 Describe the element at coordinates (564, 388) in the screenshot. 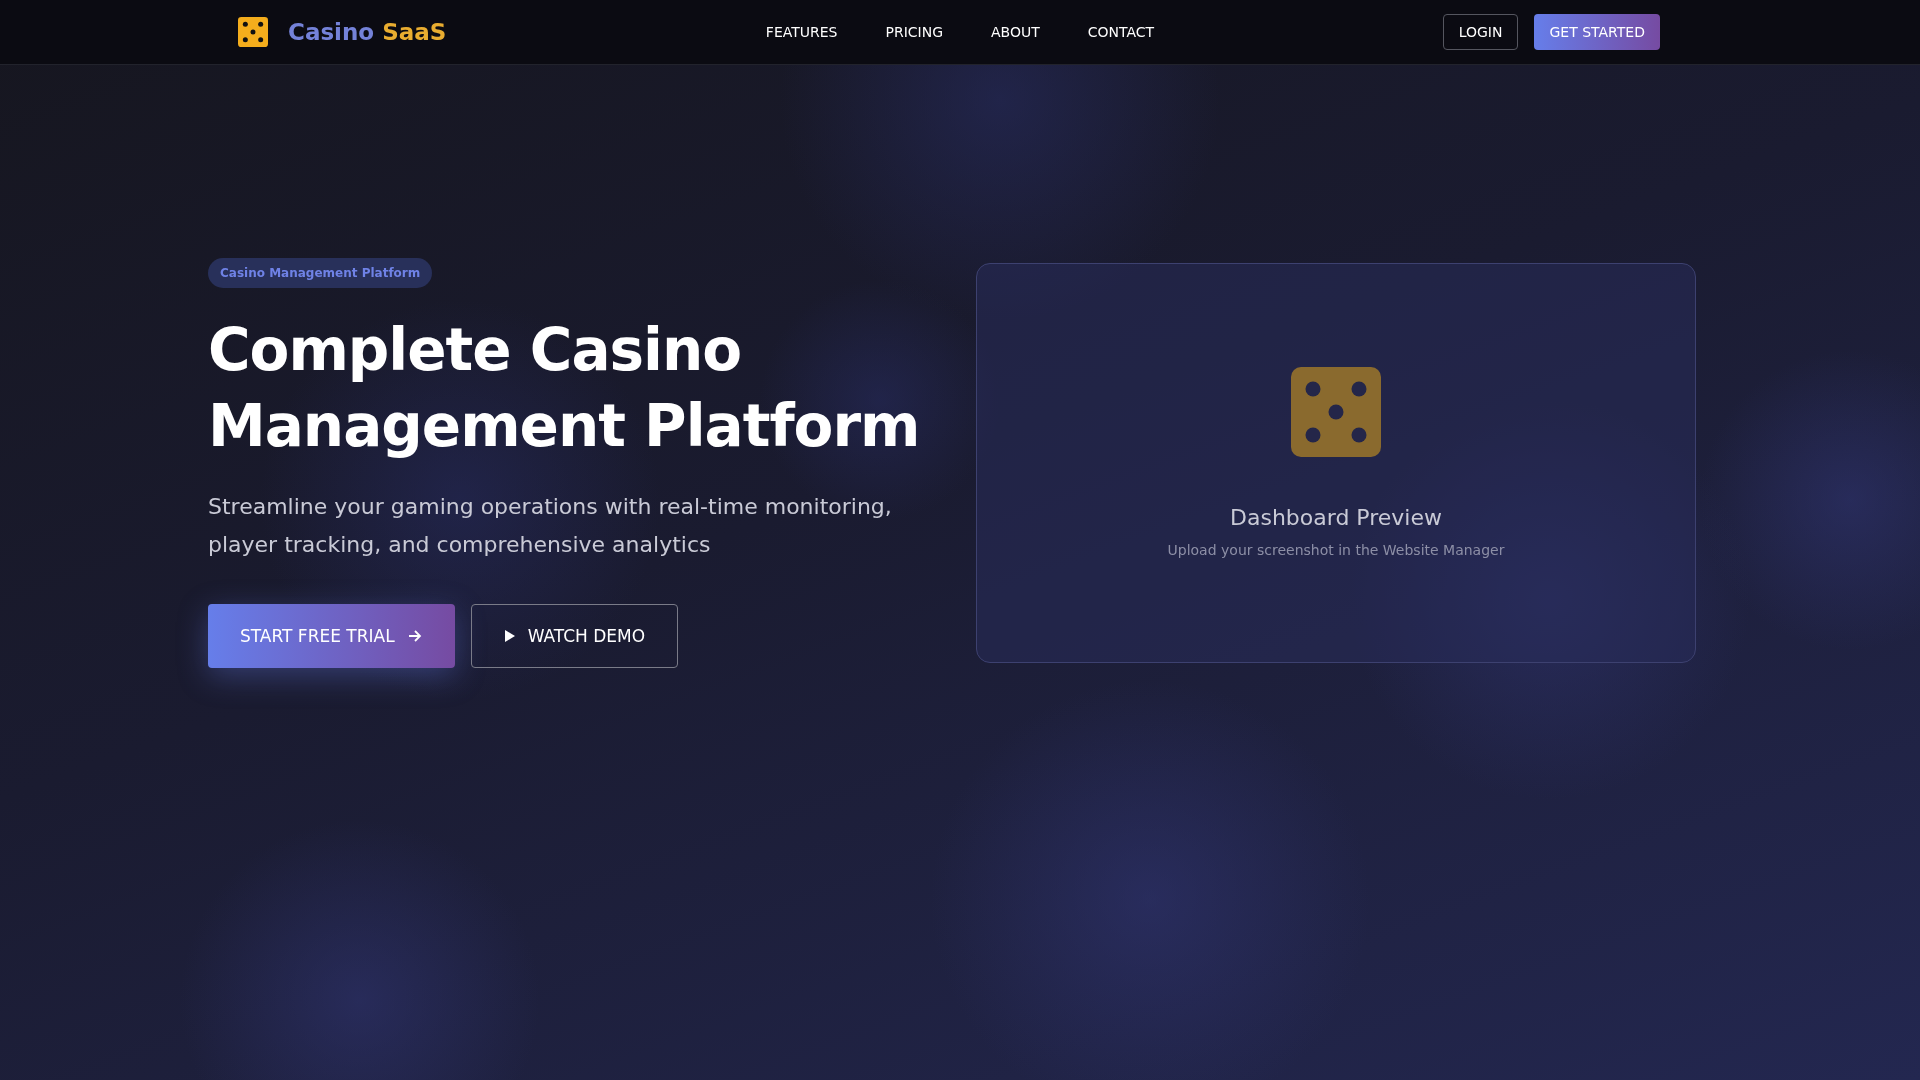

I see `hero-heading: Complete Casino Management Platform` at that location.